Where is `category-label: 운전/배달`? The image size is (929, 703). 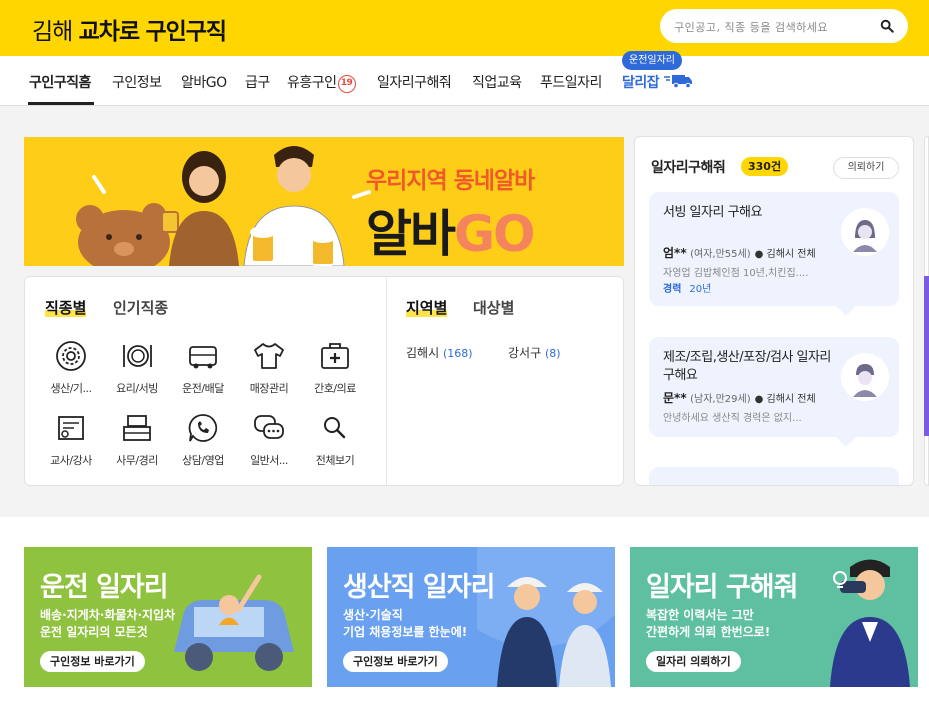
category-label: 운전/배달 is located at coordinates (203, 388).